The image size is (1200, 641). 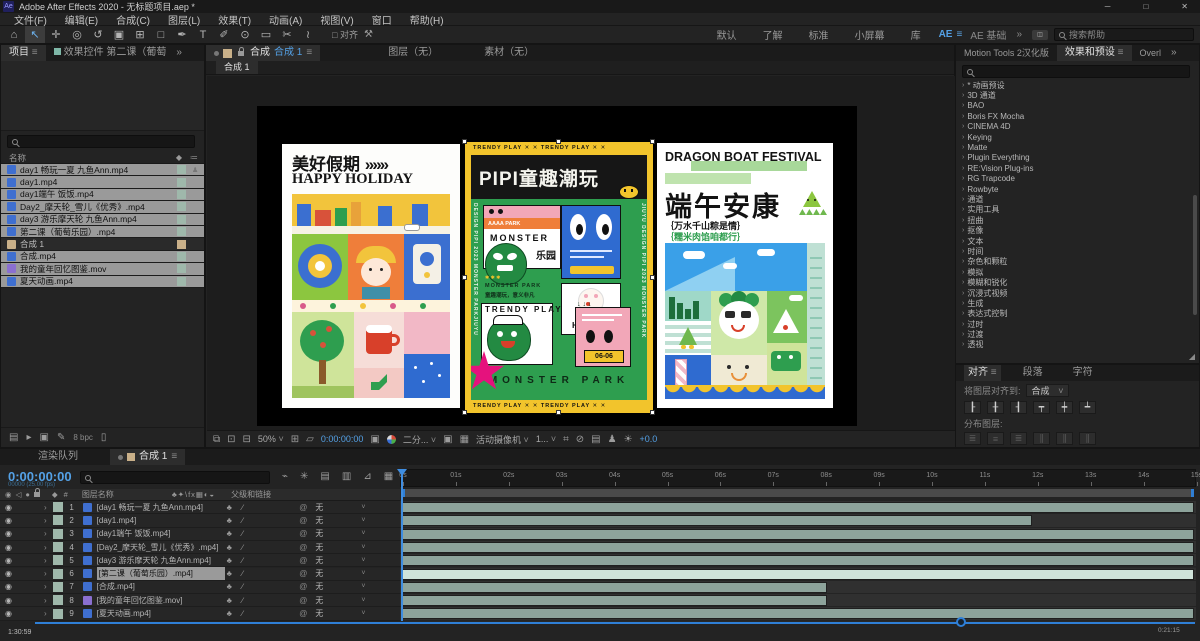 What do you see at coordinates (773, 34) in the screenshot?
I see `workspace-1: 了解` at bounding box center [773, 34].